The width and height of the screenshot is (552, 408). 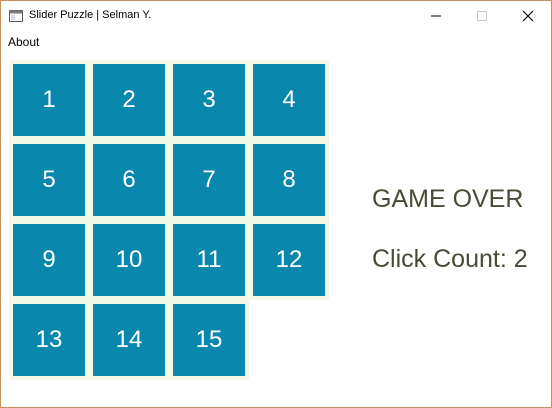 I want to click on maximize-icon, so click(x=482, y=16).